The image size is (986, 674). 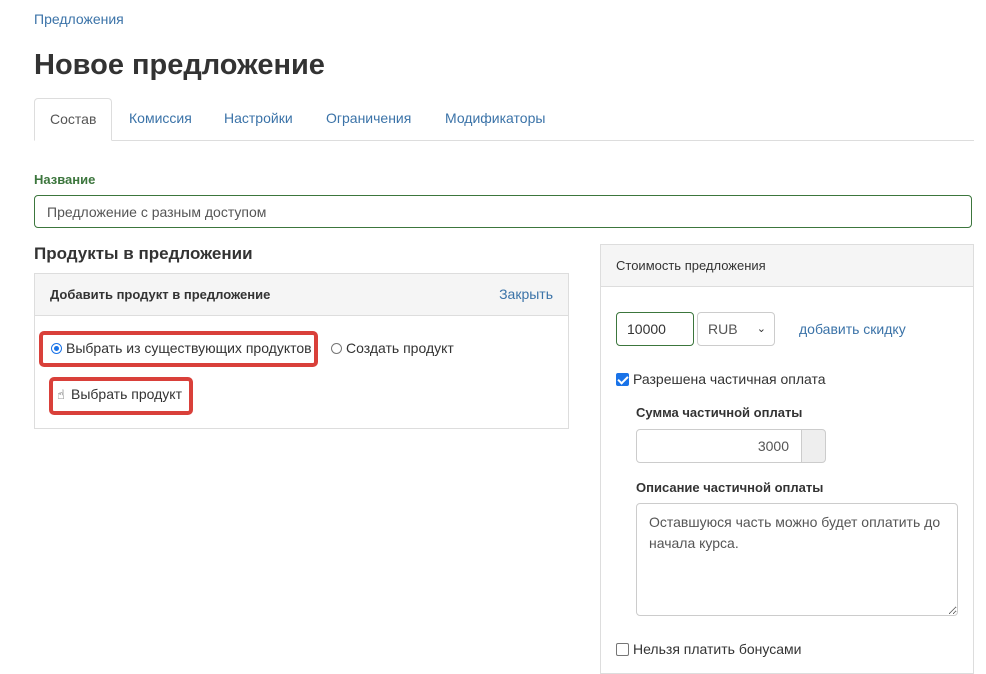 What do you see at coordinates (61, 394) in the screenshot?
I see `hand-pointer-icon: ☝` at bounding box center [61, 394].